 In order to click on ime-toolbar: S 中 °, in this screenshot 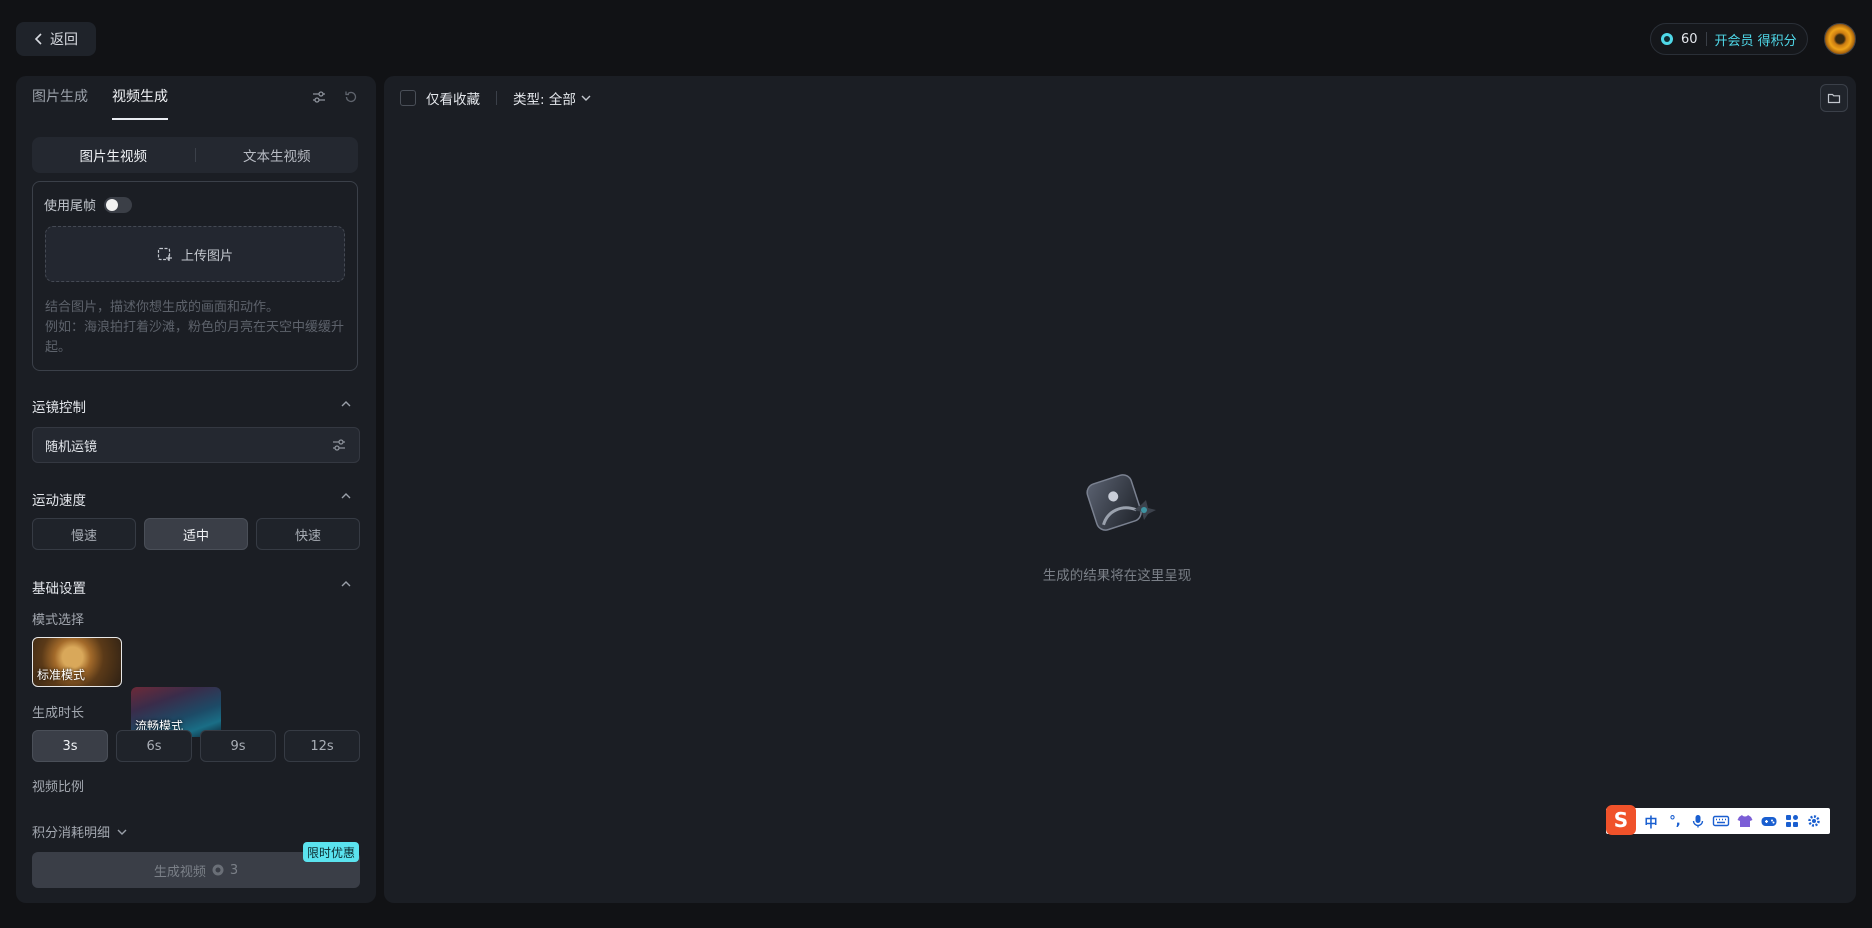, I will do `click(1718, 820)`.